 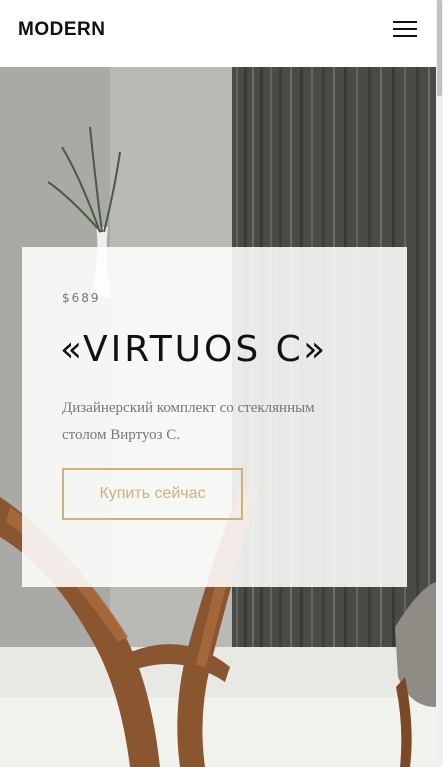 I want to click on product-title: «VIRTUOS C», so click(x=194, y=349).